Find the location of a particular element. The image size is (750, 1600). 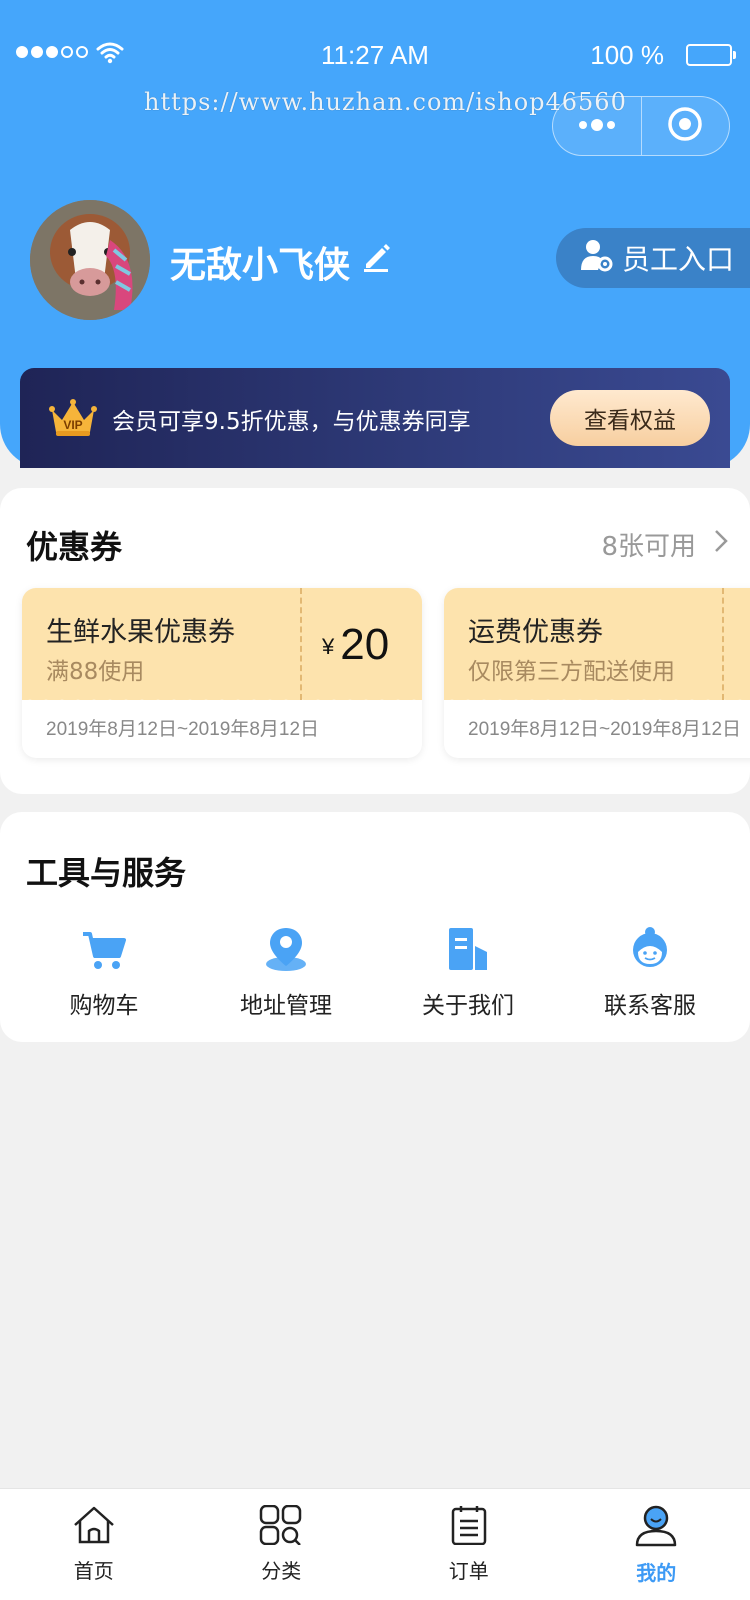

tools-section-title: 工具与服务 is located at coordinates (106, 873).